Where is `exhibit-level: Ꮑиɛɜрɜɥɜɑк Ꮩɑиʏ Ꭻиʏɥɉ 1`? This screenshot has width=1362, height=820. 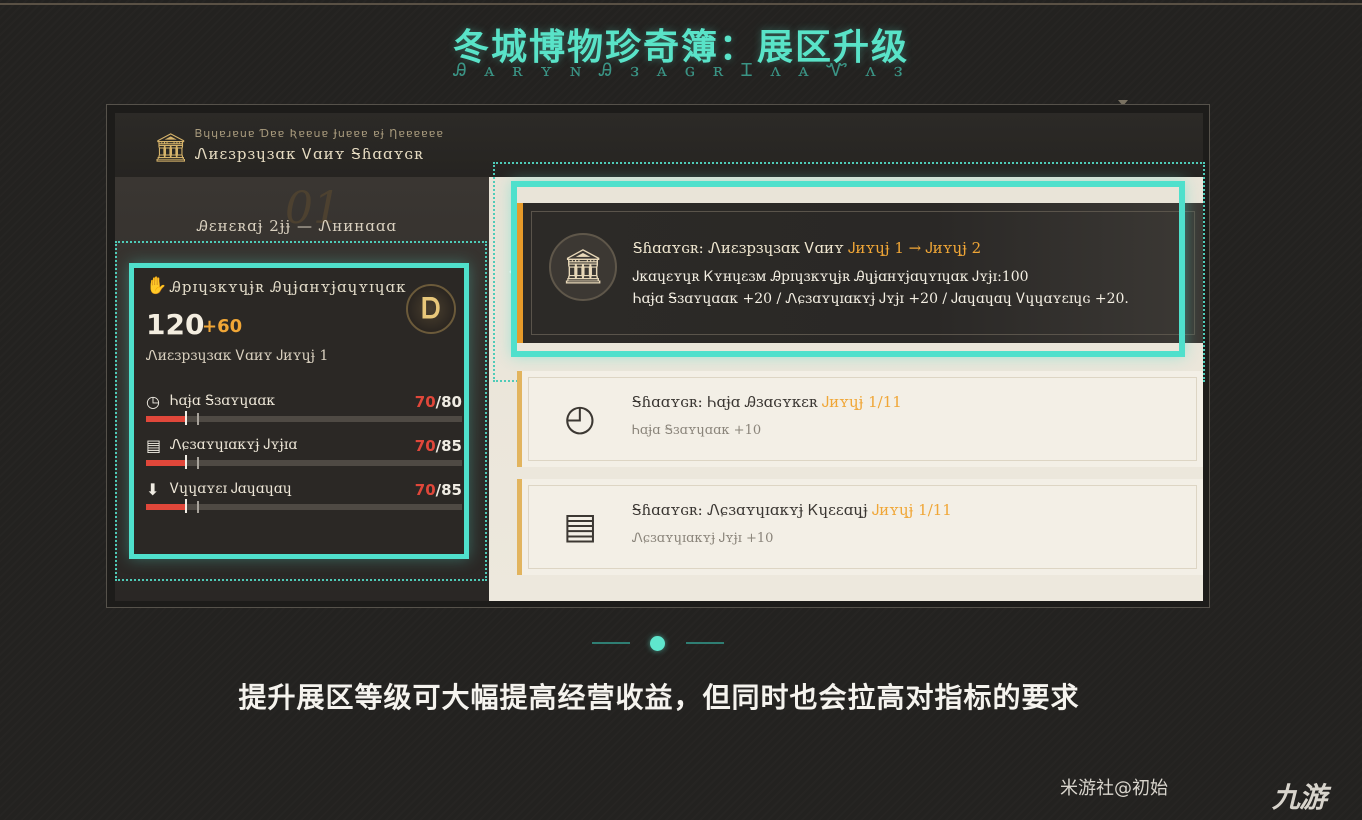
exhibit-level: Ꮑиɛɜрɜɥɜɑк Ꮩɑиʏ Ꭻиʏɥɉ 1 is located at coordinates (237, 356).